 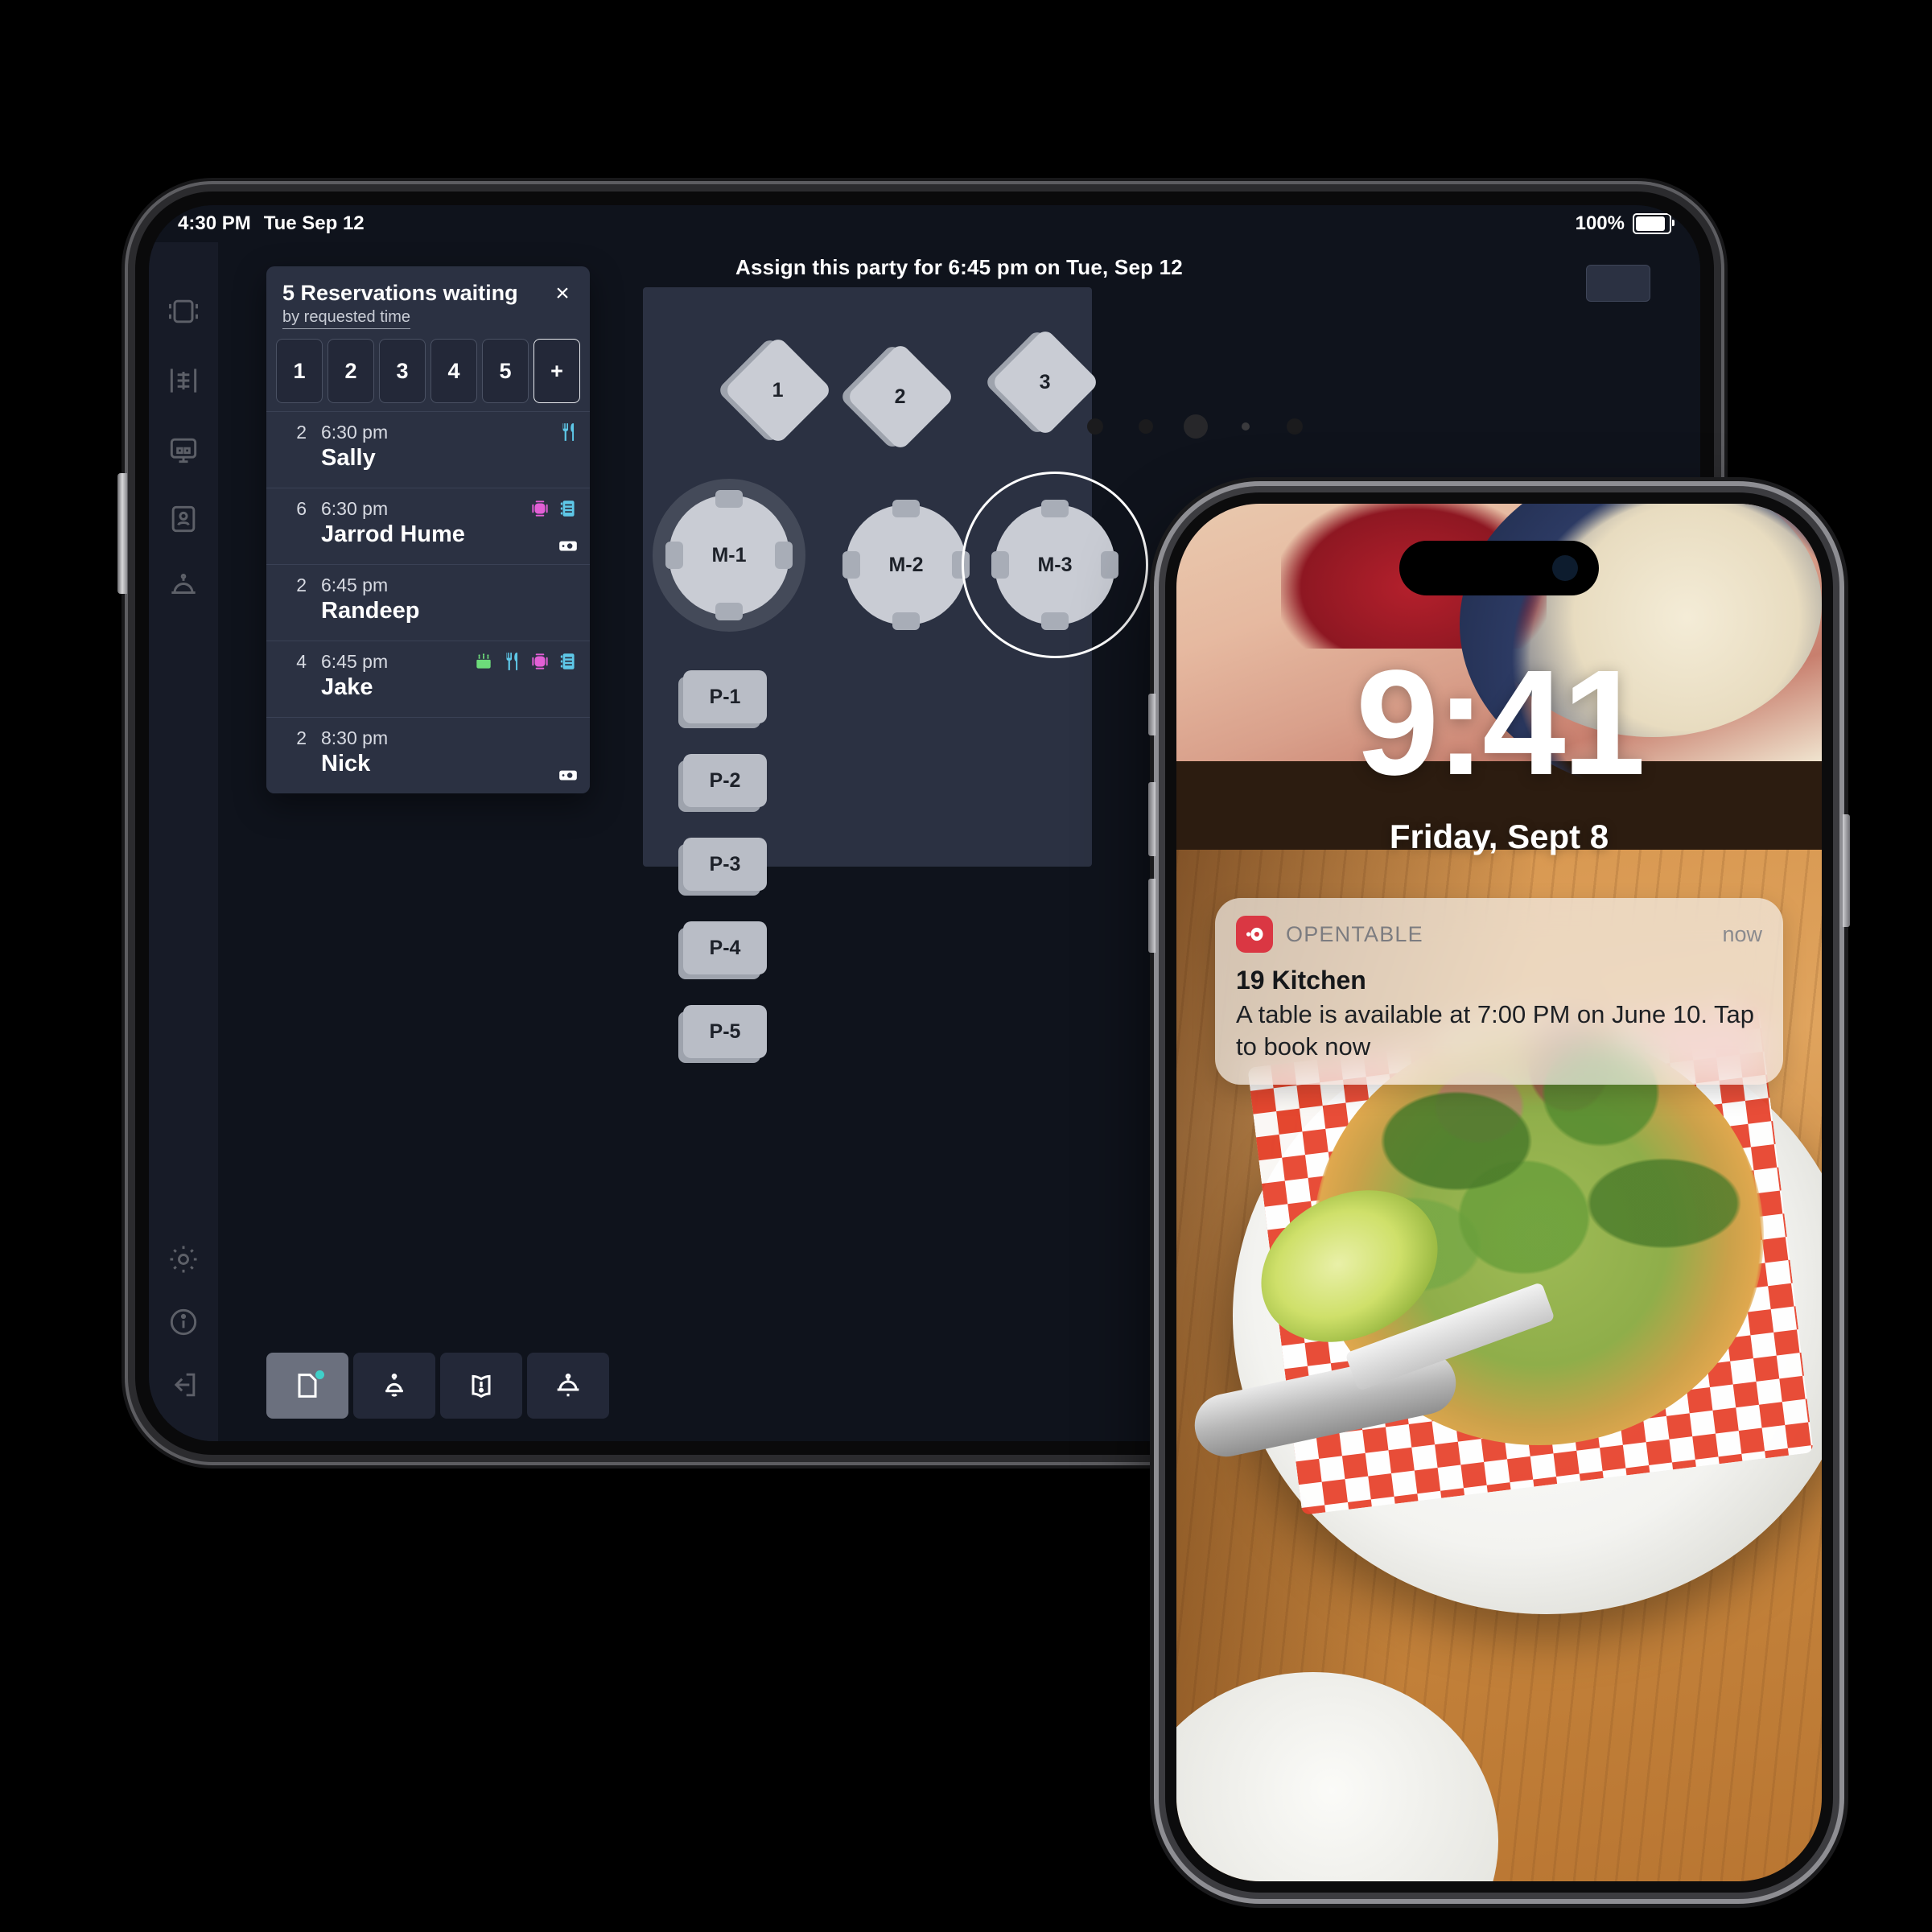 What do you see at coordinates (183, 1259) in the screenshot?
I see `settings-gear-icon` at bounding box center [183, 1259].